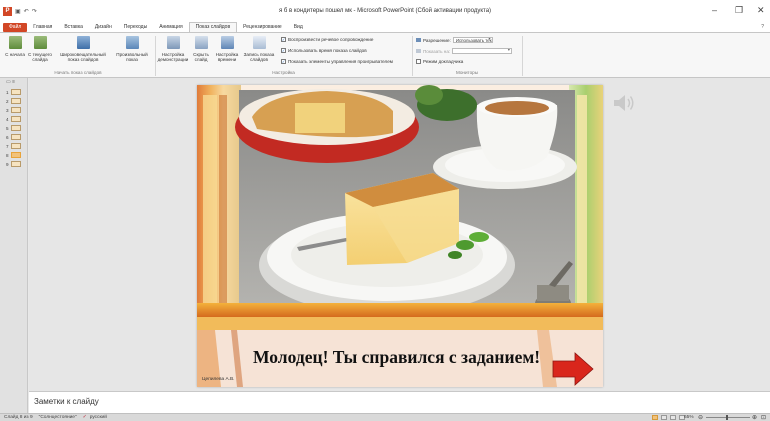 The height and width of the screenshot is (421, 770). Describe the element at coordinates (482, 51) in the screenshot. I see `show-on-dropdown` at that location.